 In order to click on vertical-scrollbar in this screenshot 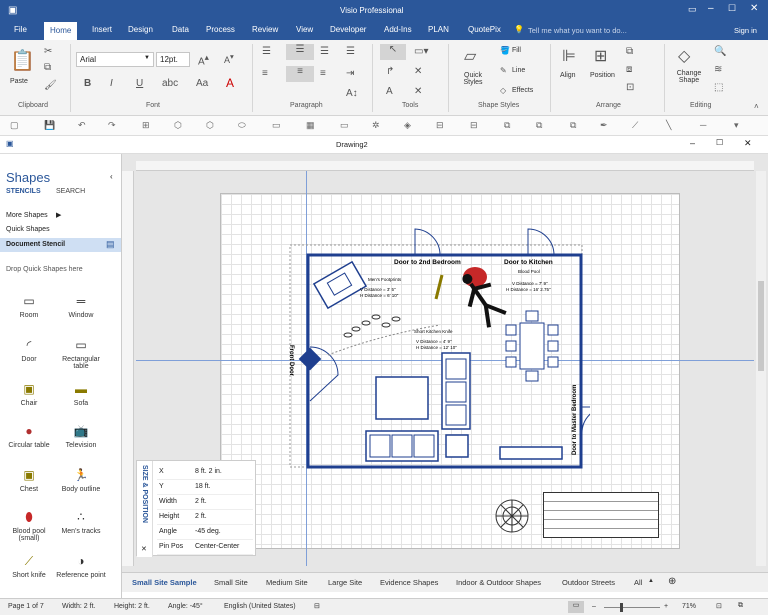, I will do `click(761, 368)`.